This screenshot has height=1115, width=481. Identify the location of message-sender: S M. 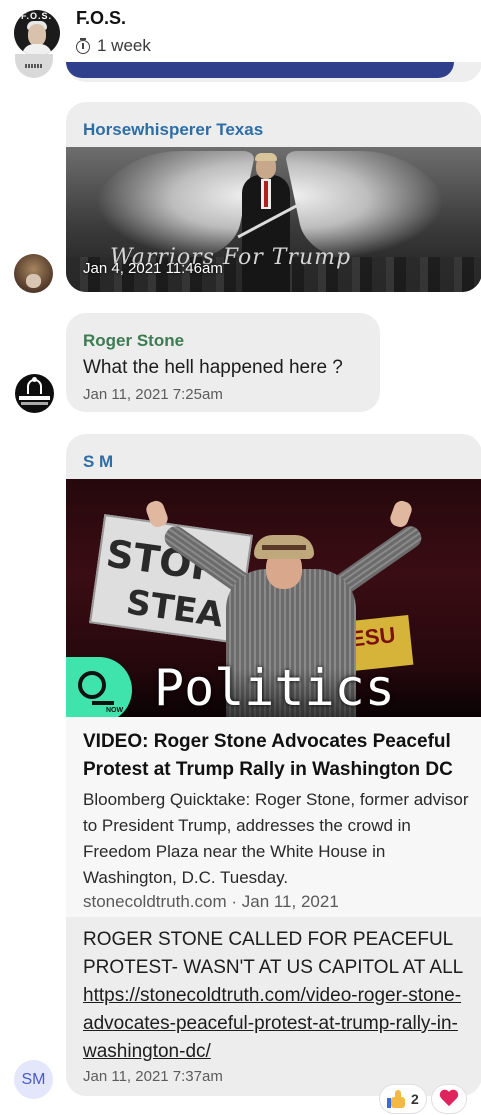
(98, 462).